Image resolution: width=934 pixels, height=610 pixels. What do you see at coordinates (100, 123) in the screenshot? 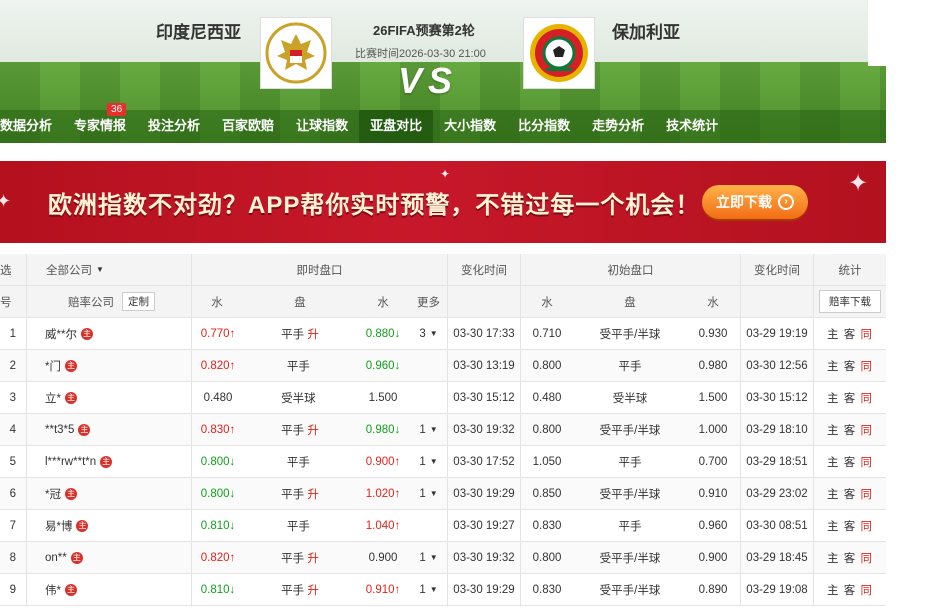
I see `nav-item-expert-intel: 专家情报 36` at bounding box center [100, 123].